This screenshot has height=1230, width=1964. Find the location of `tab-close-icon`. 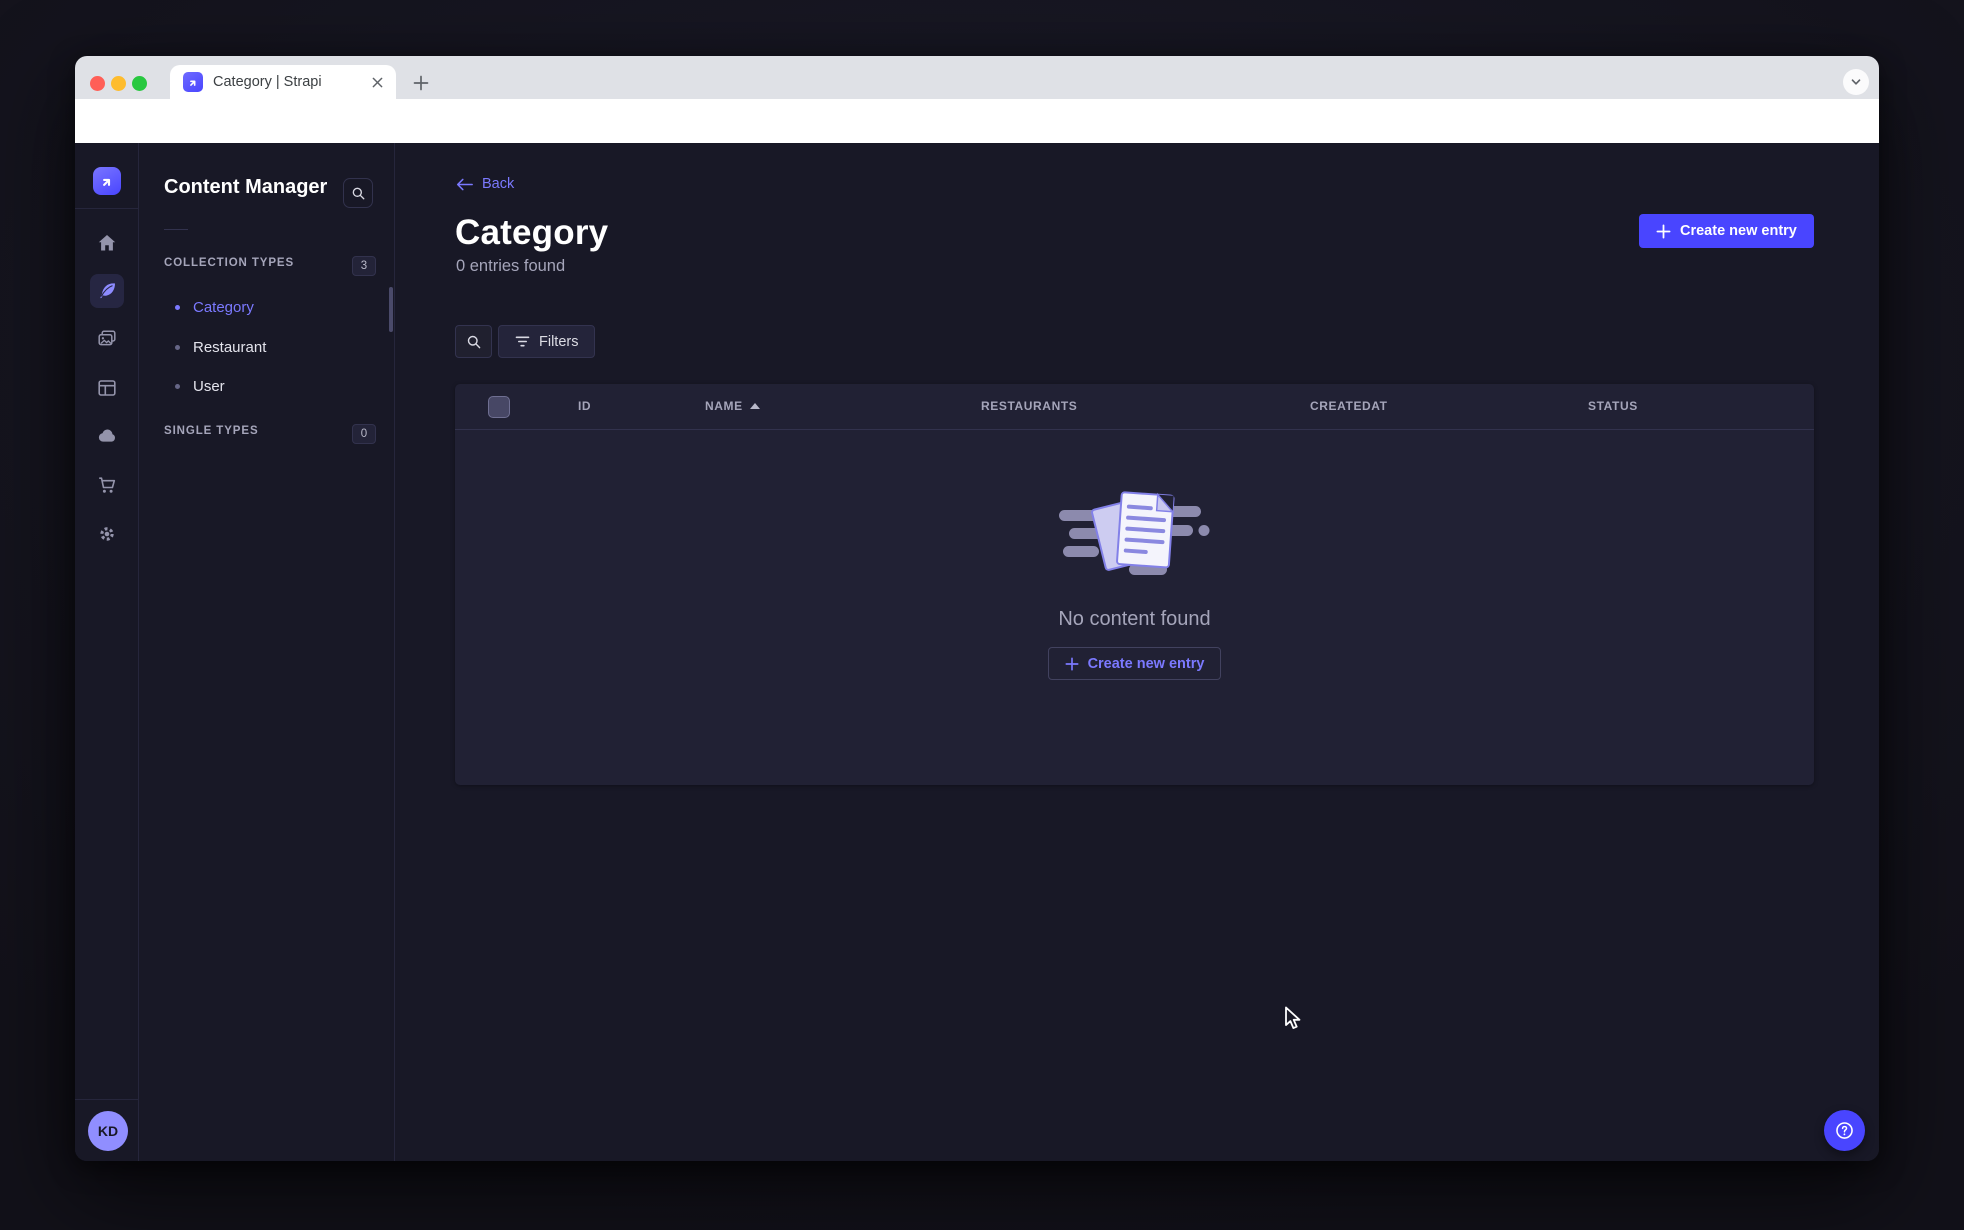

tab-close-icon is located at coordinates (377, 82).